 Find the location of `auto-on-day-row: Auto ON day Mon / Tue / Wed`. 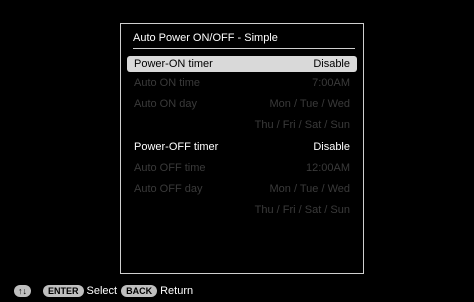

auto-on-day-row: Auto ON day Mon / Tue / Wed is located at coordinates (242, 104).